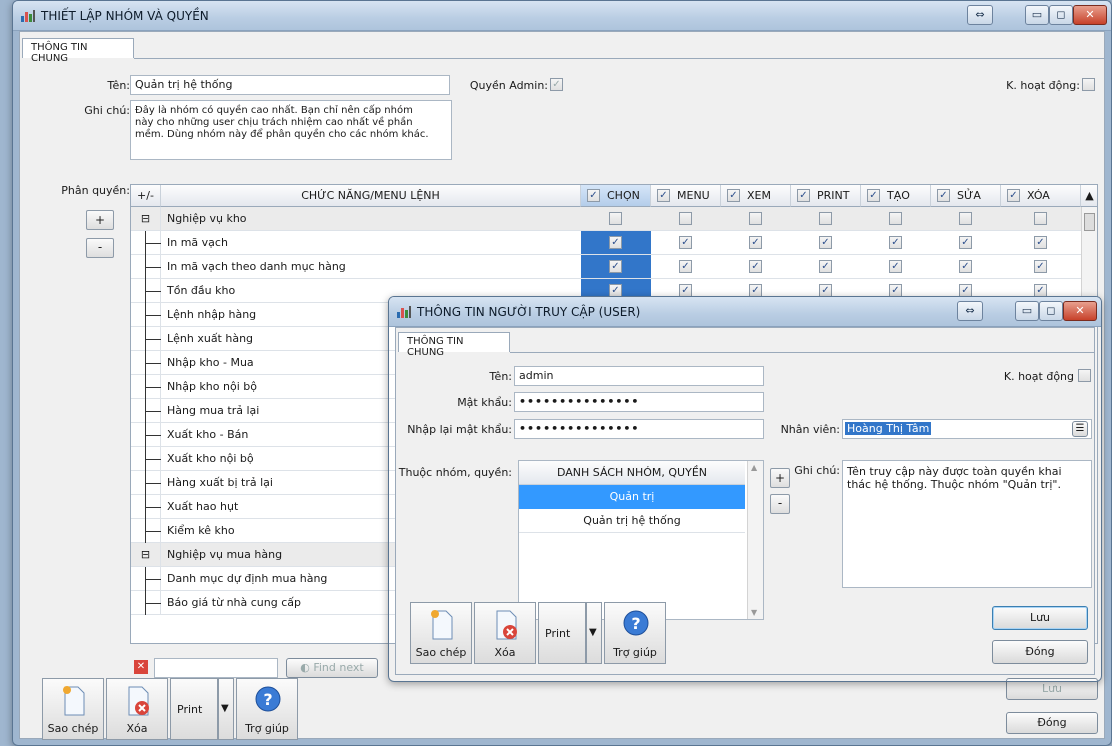  Describe the element at coordinates (966, 196) in the screenshot. I see `col-edit-header: SỬA` at that location.